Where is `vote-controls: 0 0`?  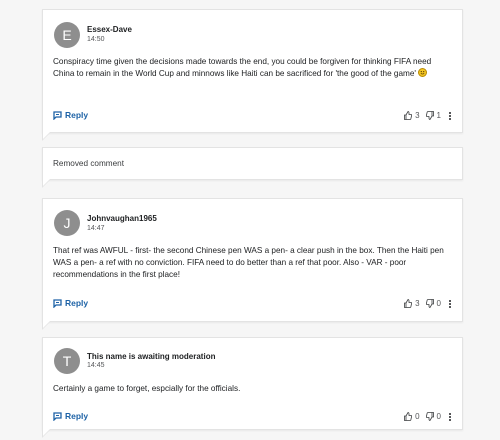
vote-controls: 0 0 is located at coordinates (427, 416).